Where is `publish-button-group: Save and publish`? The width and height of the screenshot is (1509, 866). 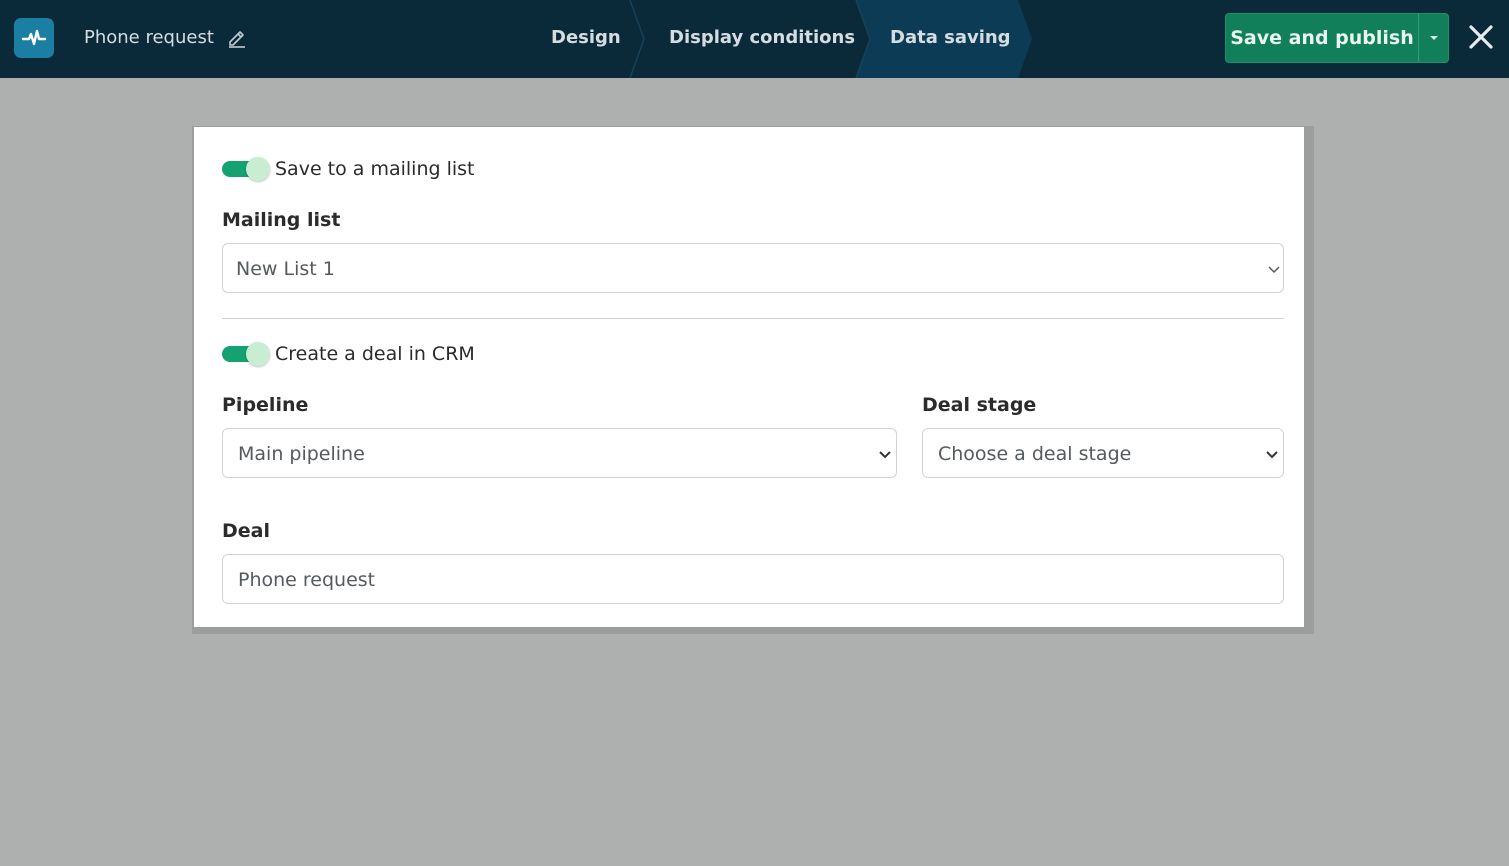 publish-button-group: Save and publish is located at coordinates (1337, 38).